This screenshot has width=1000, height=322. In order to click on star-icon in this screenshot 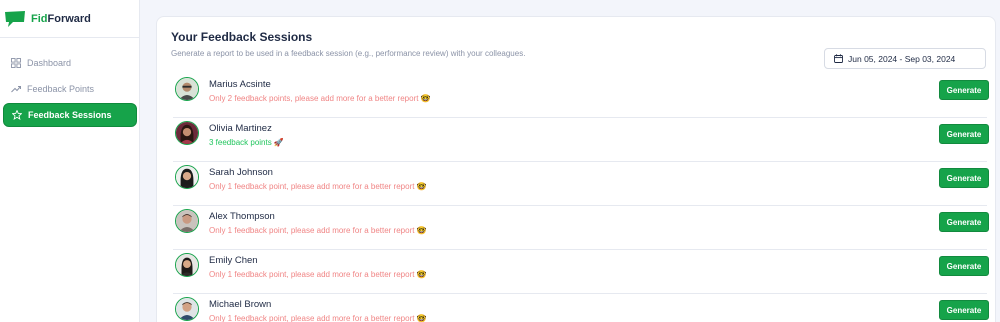, I will do `click(17, 115)`.